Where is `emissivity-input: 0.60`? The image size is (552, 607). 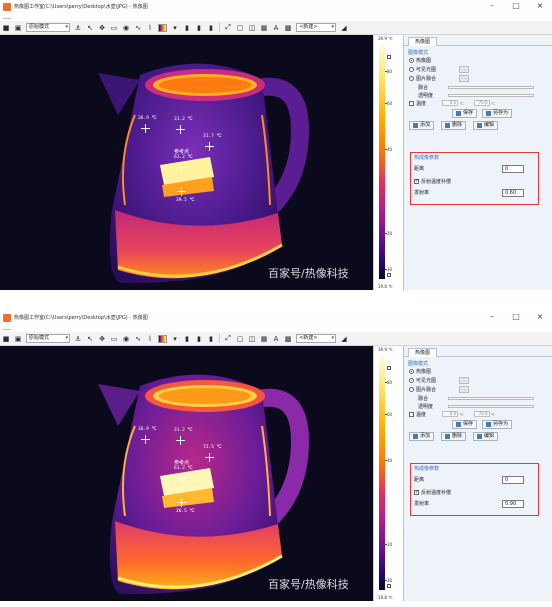 emissivity-input: 0.60 is located at coordinates (513, 192).